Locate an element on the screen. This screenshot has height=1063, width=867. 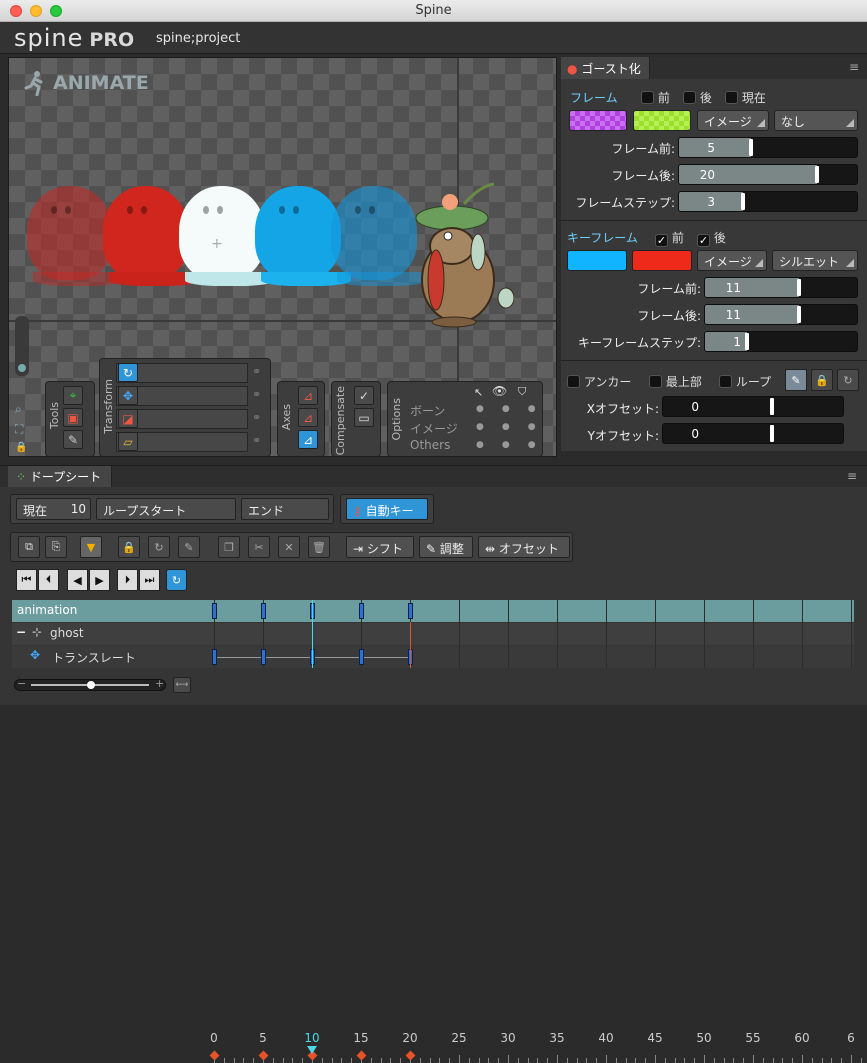
filter-icon: ▼ is located at coordinates (91, 547).